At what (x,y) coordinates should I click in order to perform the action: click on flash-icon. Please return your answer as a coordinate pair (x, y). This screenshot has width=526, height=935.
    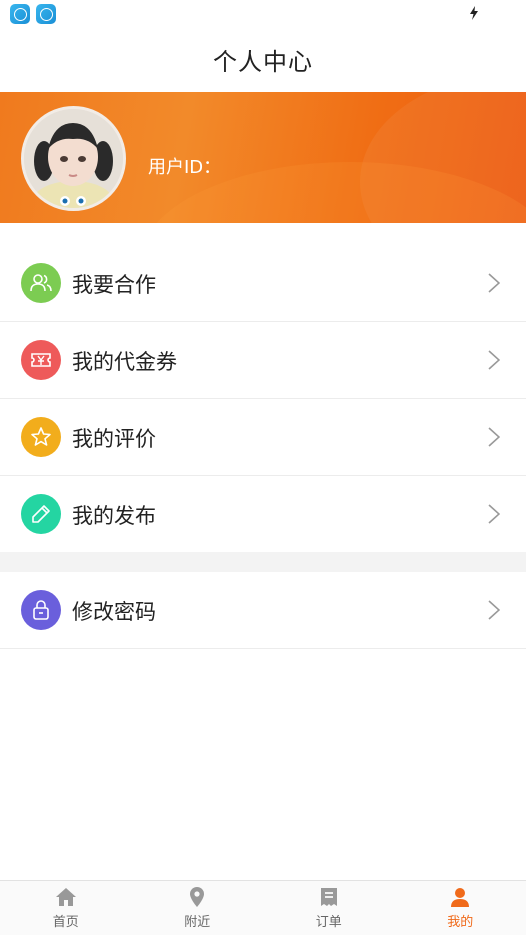
    Looking at the image, I should click on (474, 13).